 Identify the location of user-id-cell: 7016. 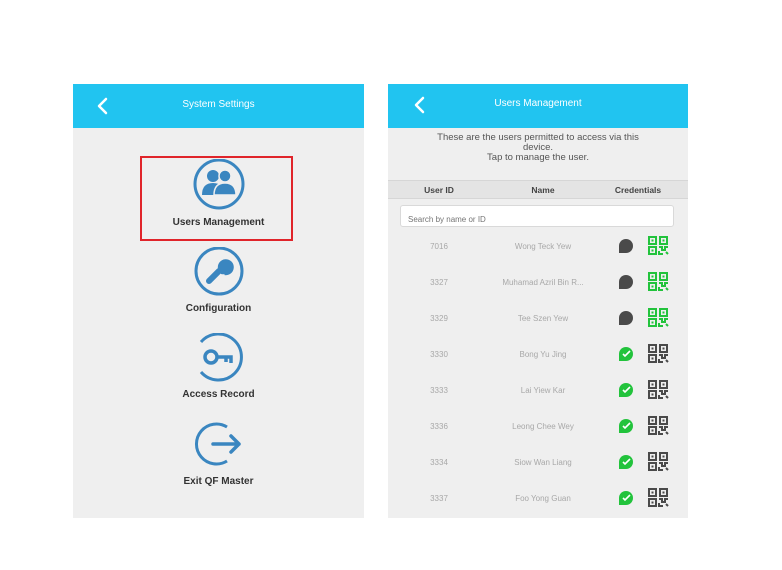
(439, 246).